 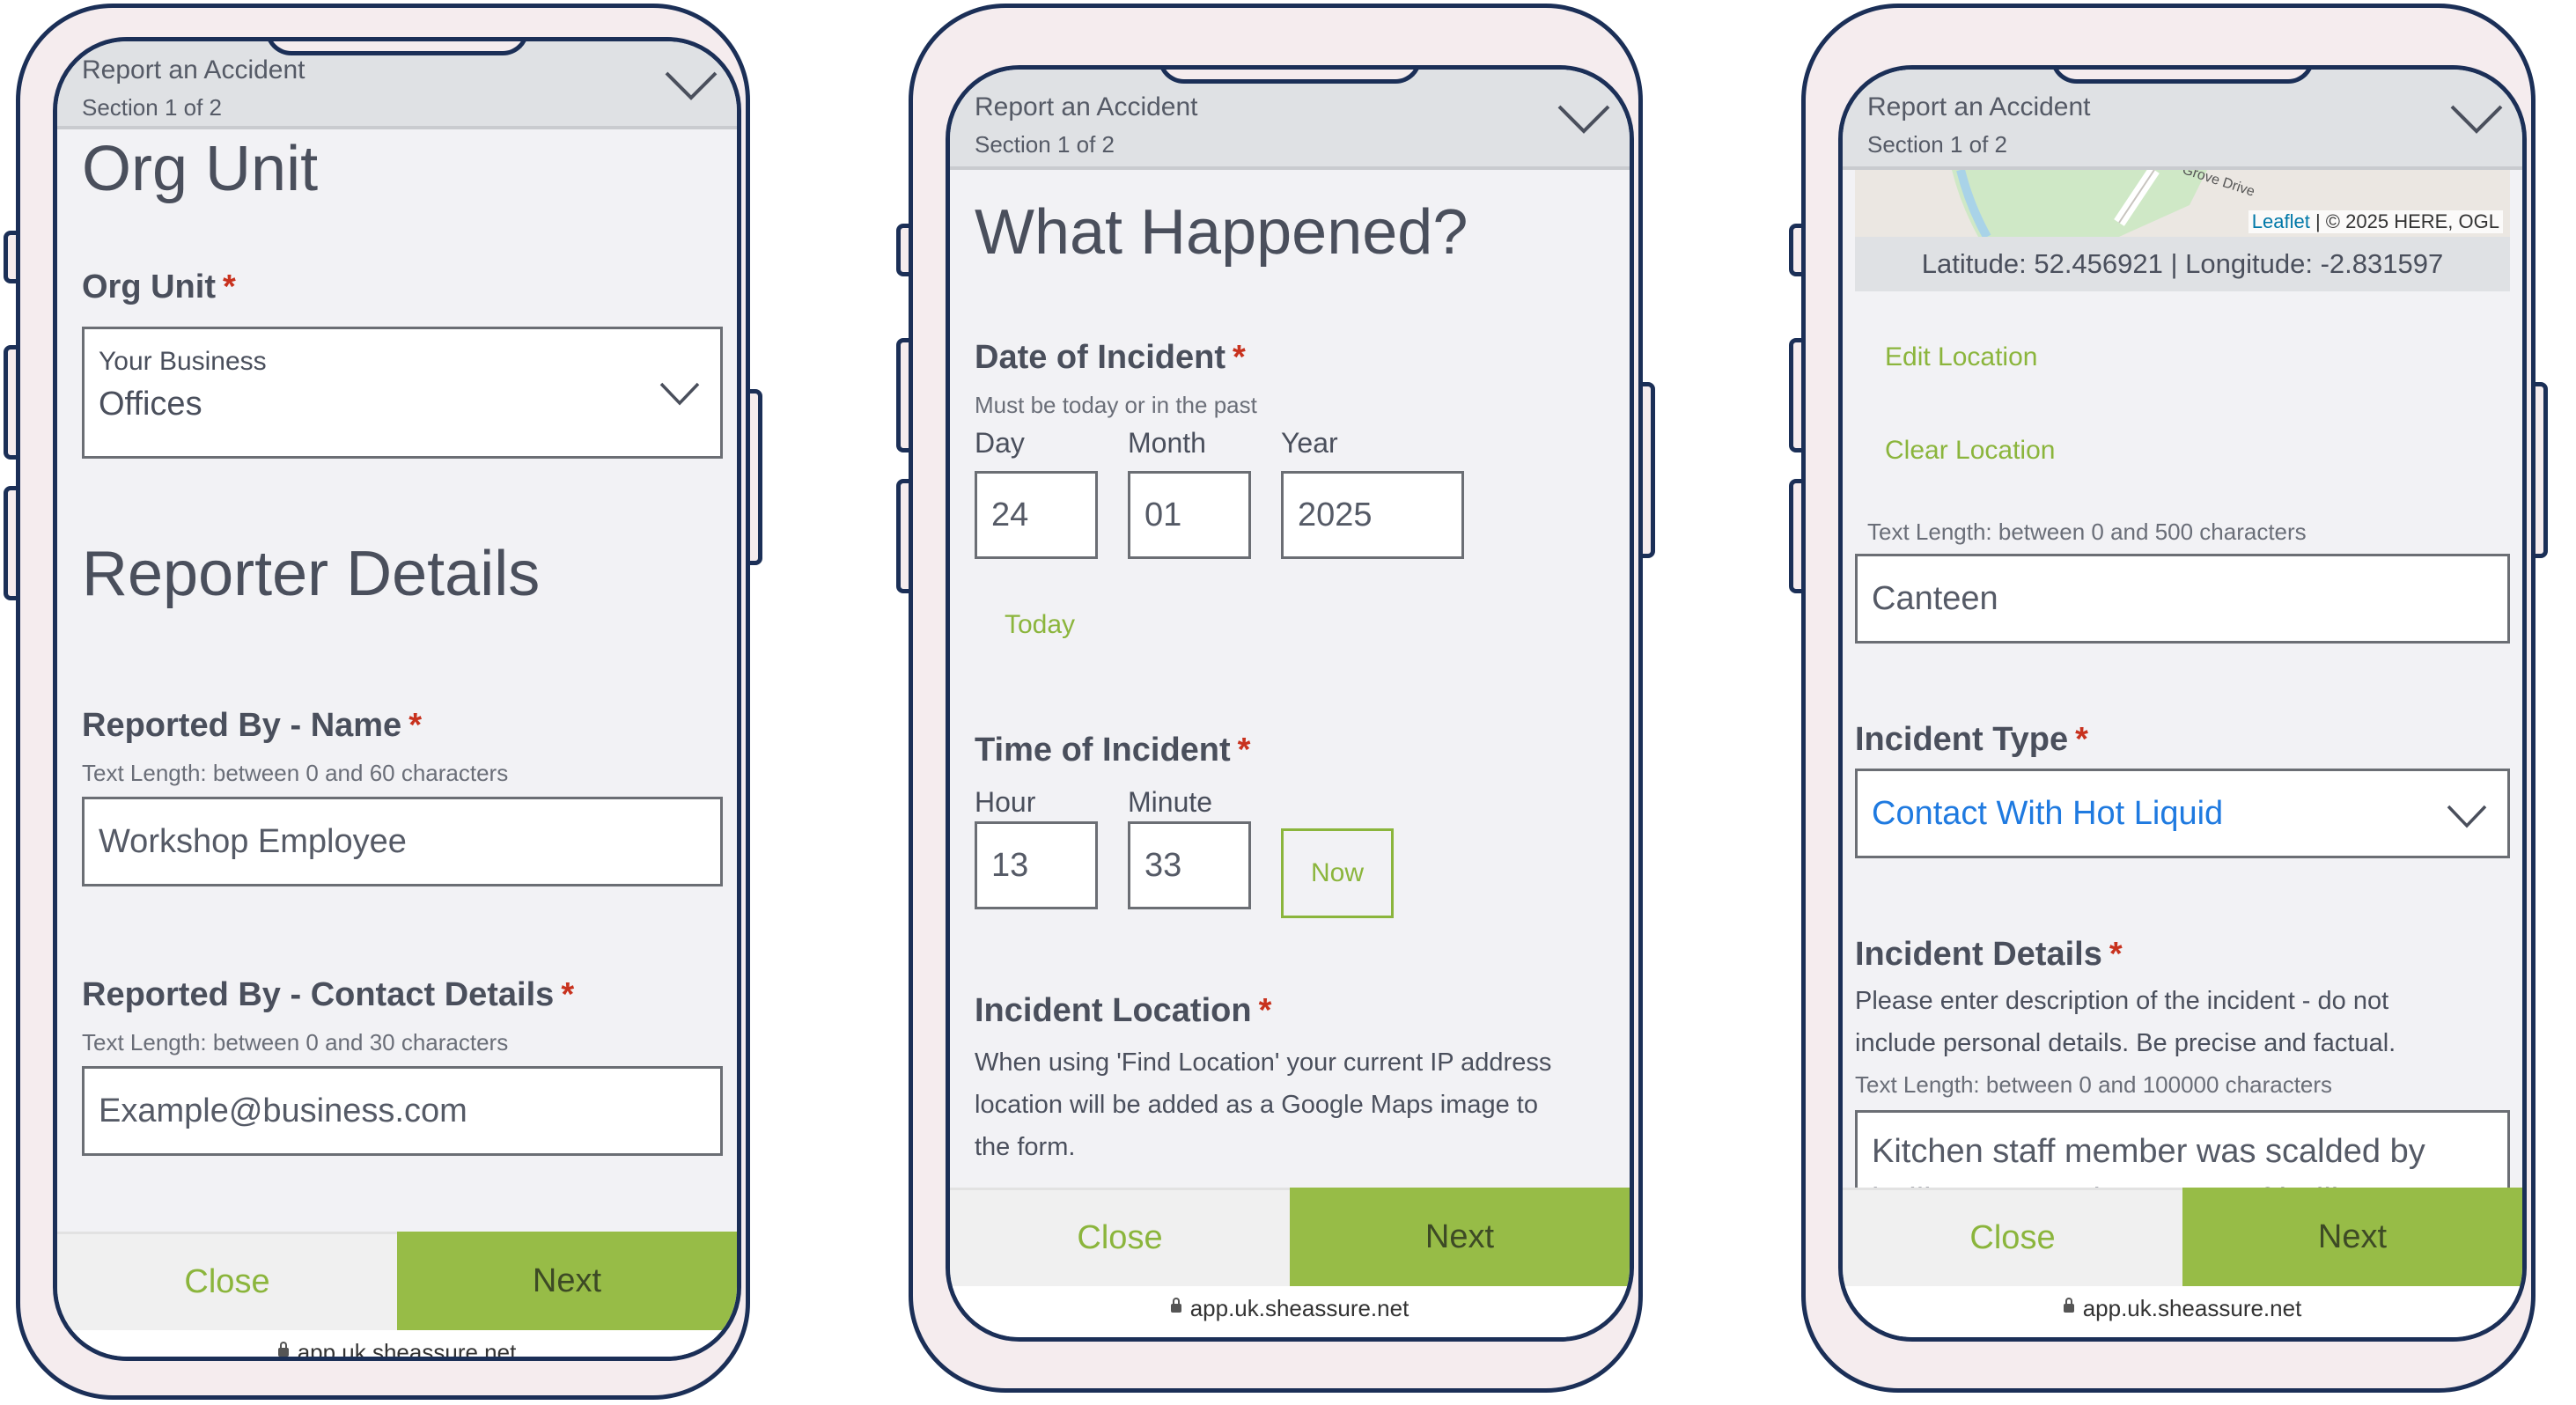 I want to click on reported-by-contact-input: Example@business.com, so click(x=402, y=1111).